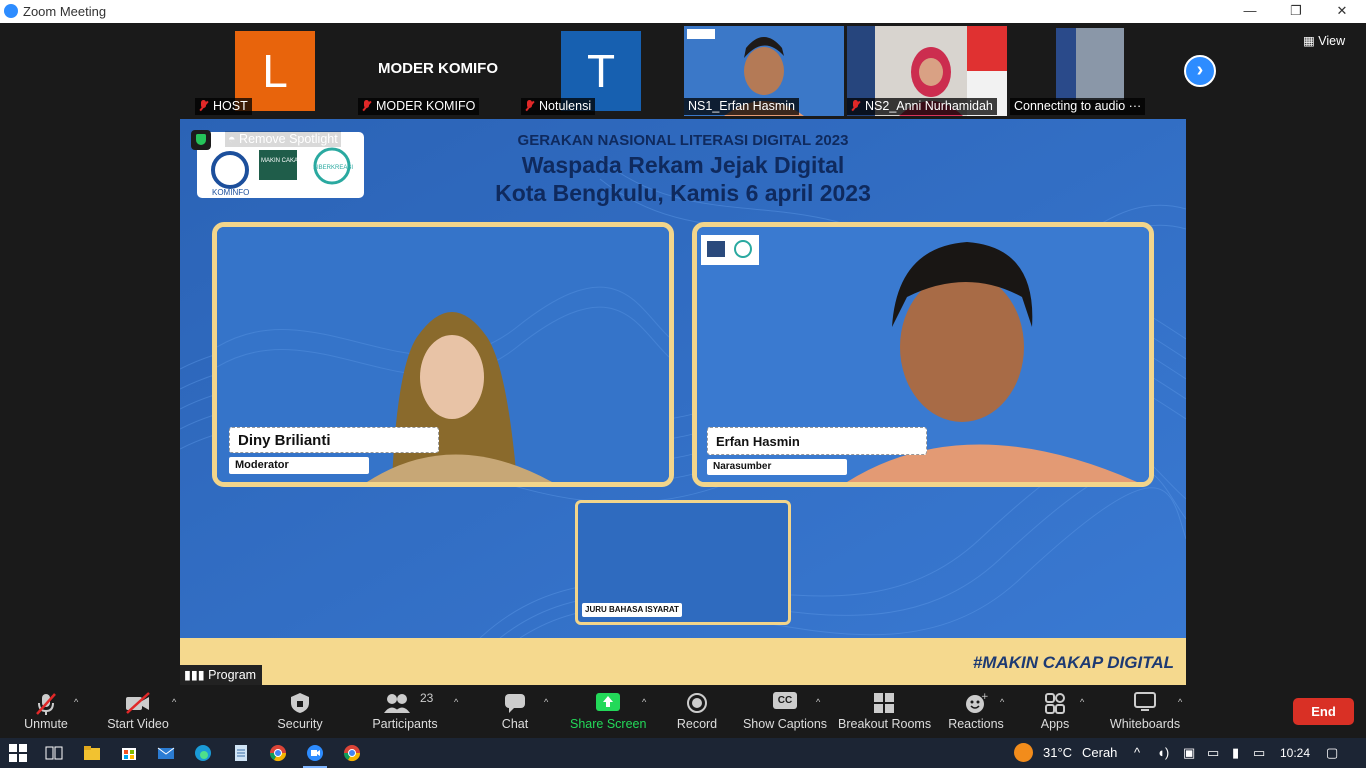 The height and width of the screenshot is (768, 1366). What do you see at coordinates (1057, 752) in the screenshot?
I see `weather-temperature: 31°C` at bounding box center [1057, 752].